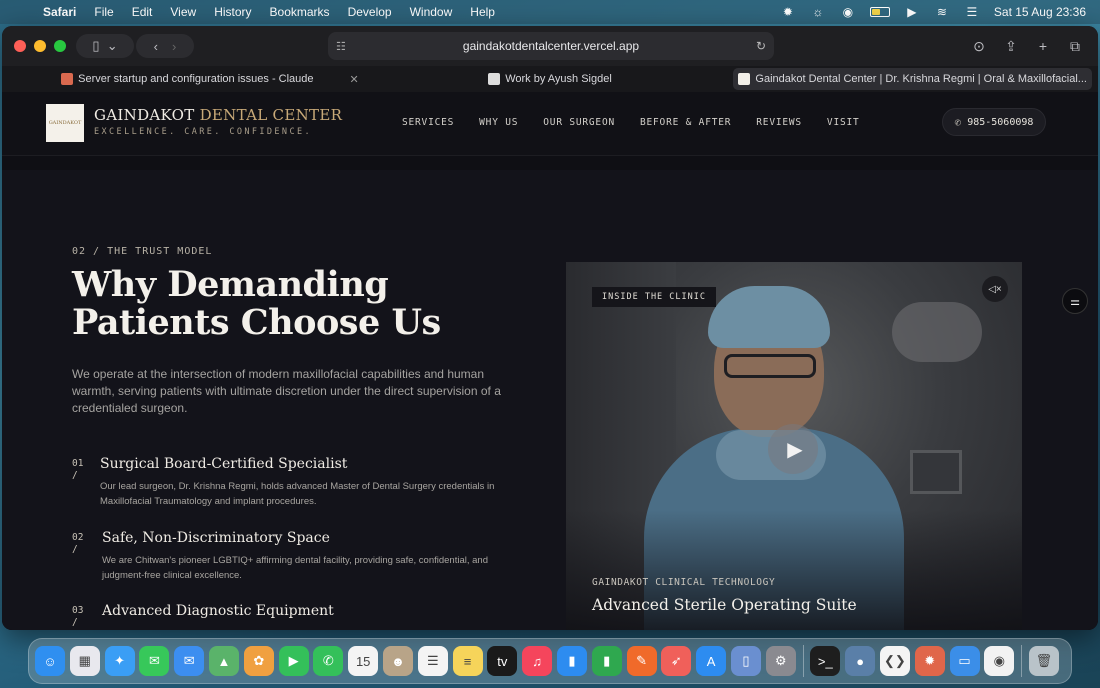  Describe the element at coordinates (684, 582) in the screenshot. I see `video-caption-label: GAINDAKOT CLINICAL TECHNOLOGY` at that location.